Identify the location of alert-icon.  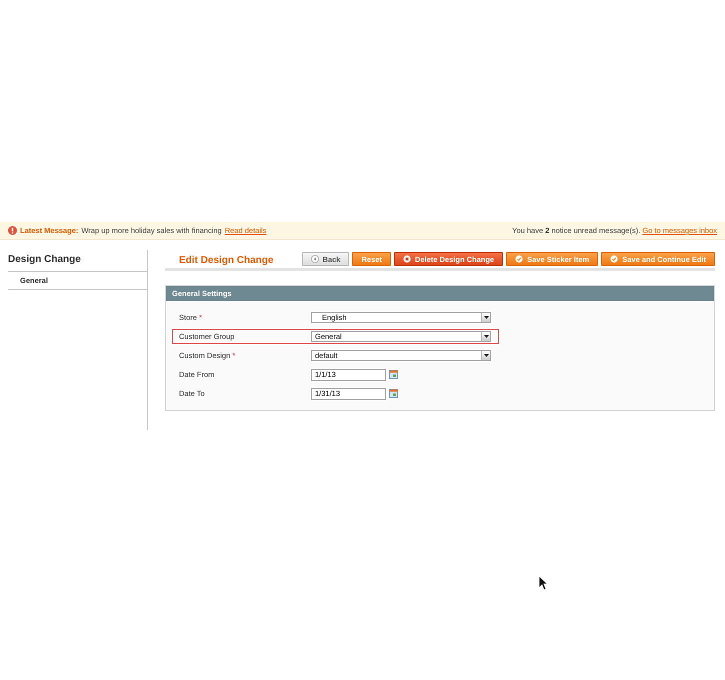
(12, 230).